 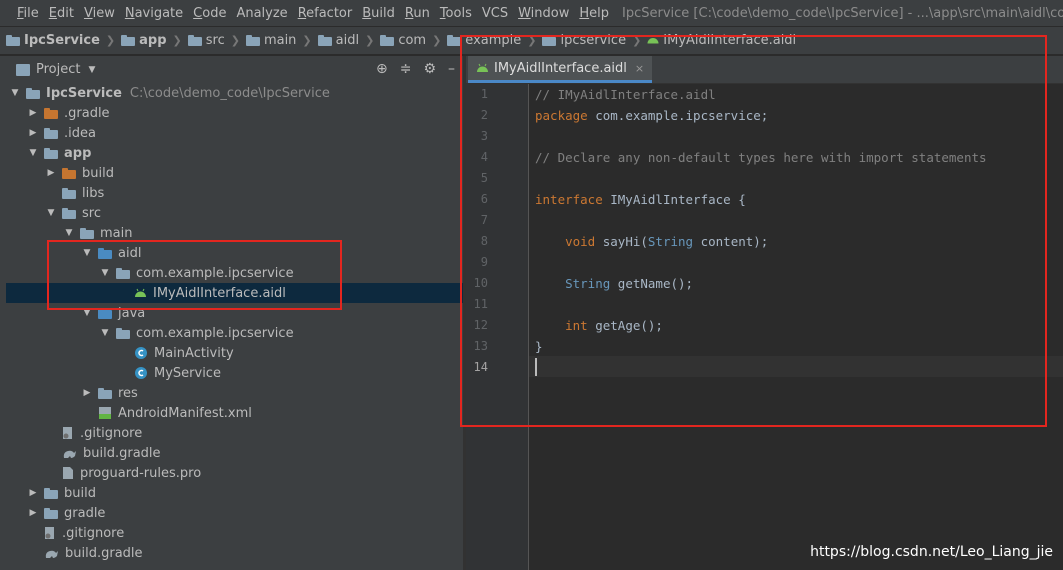 What do you see at coordinates (229, 93) in the screenshot?
I see `tree-item-path: C:\code\demo_code\IpcService` at bounding box center [229, 93].